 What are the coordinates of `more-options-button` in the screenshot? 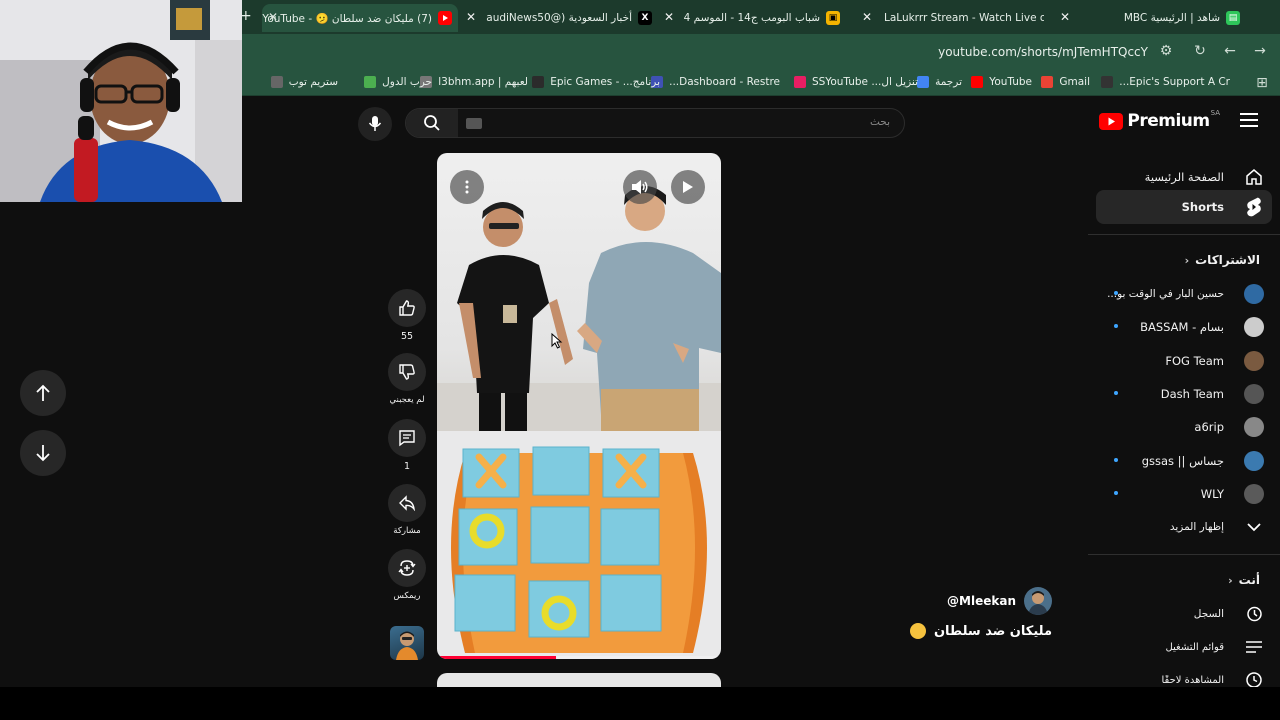 It's located at (467, 187).